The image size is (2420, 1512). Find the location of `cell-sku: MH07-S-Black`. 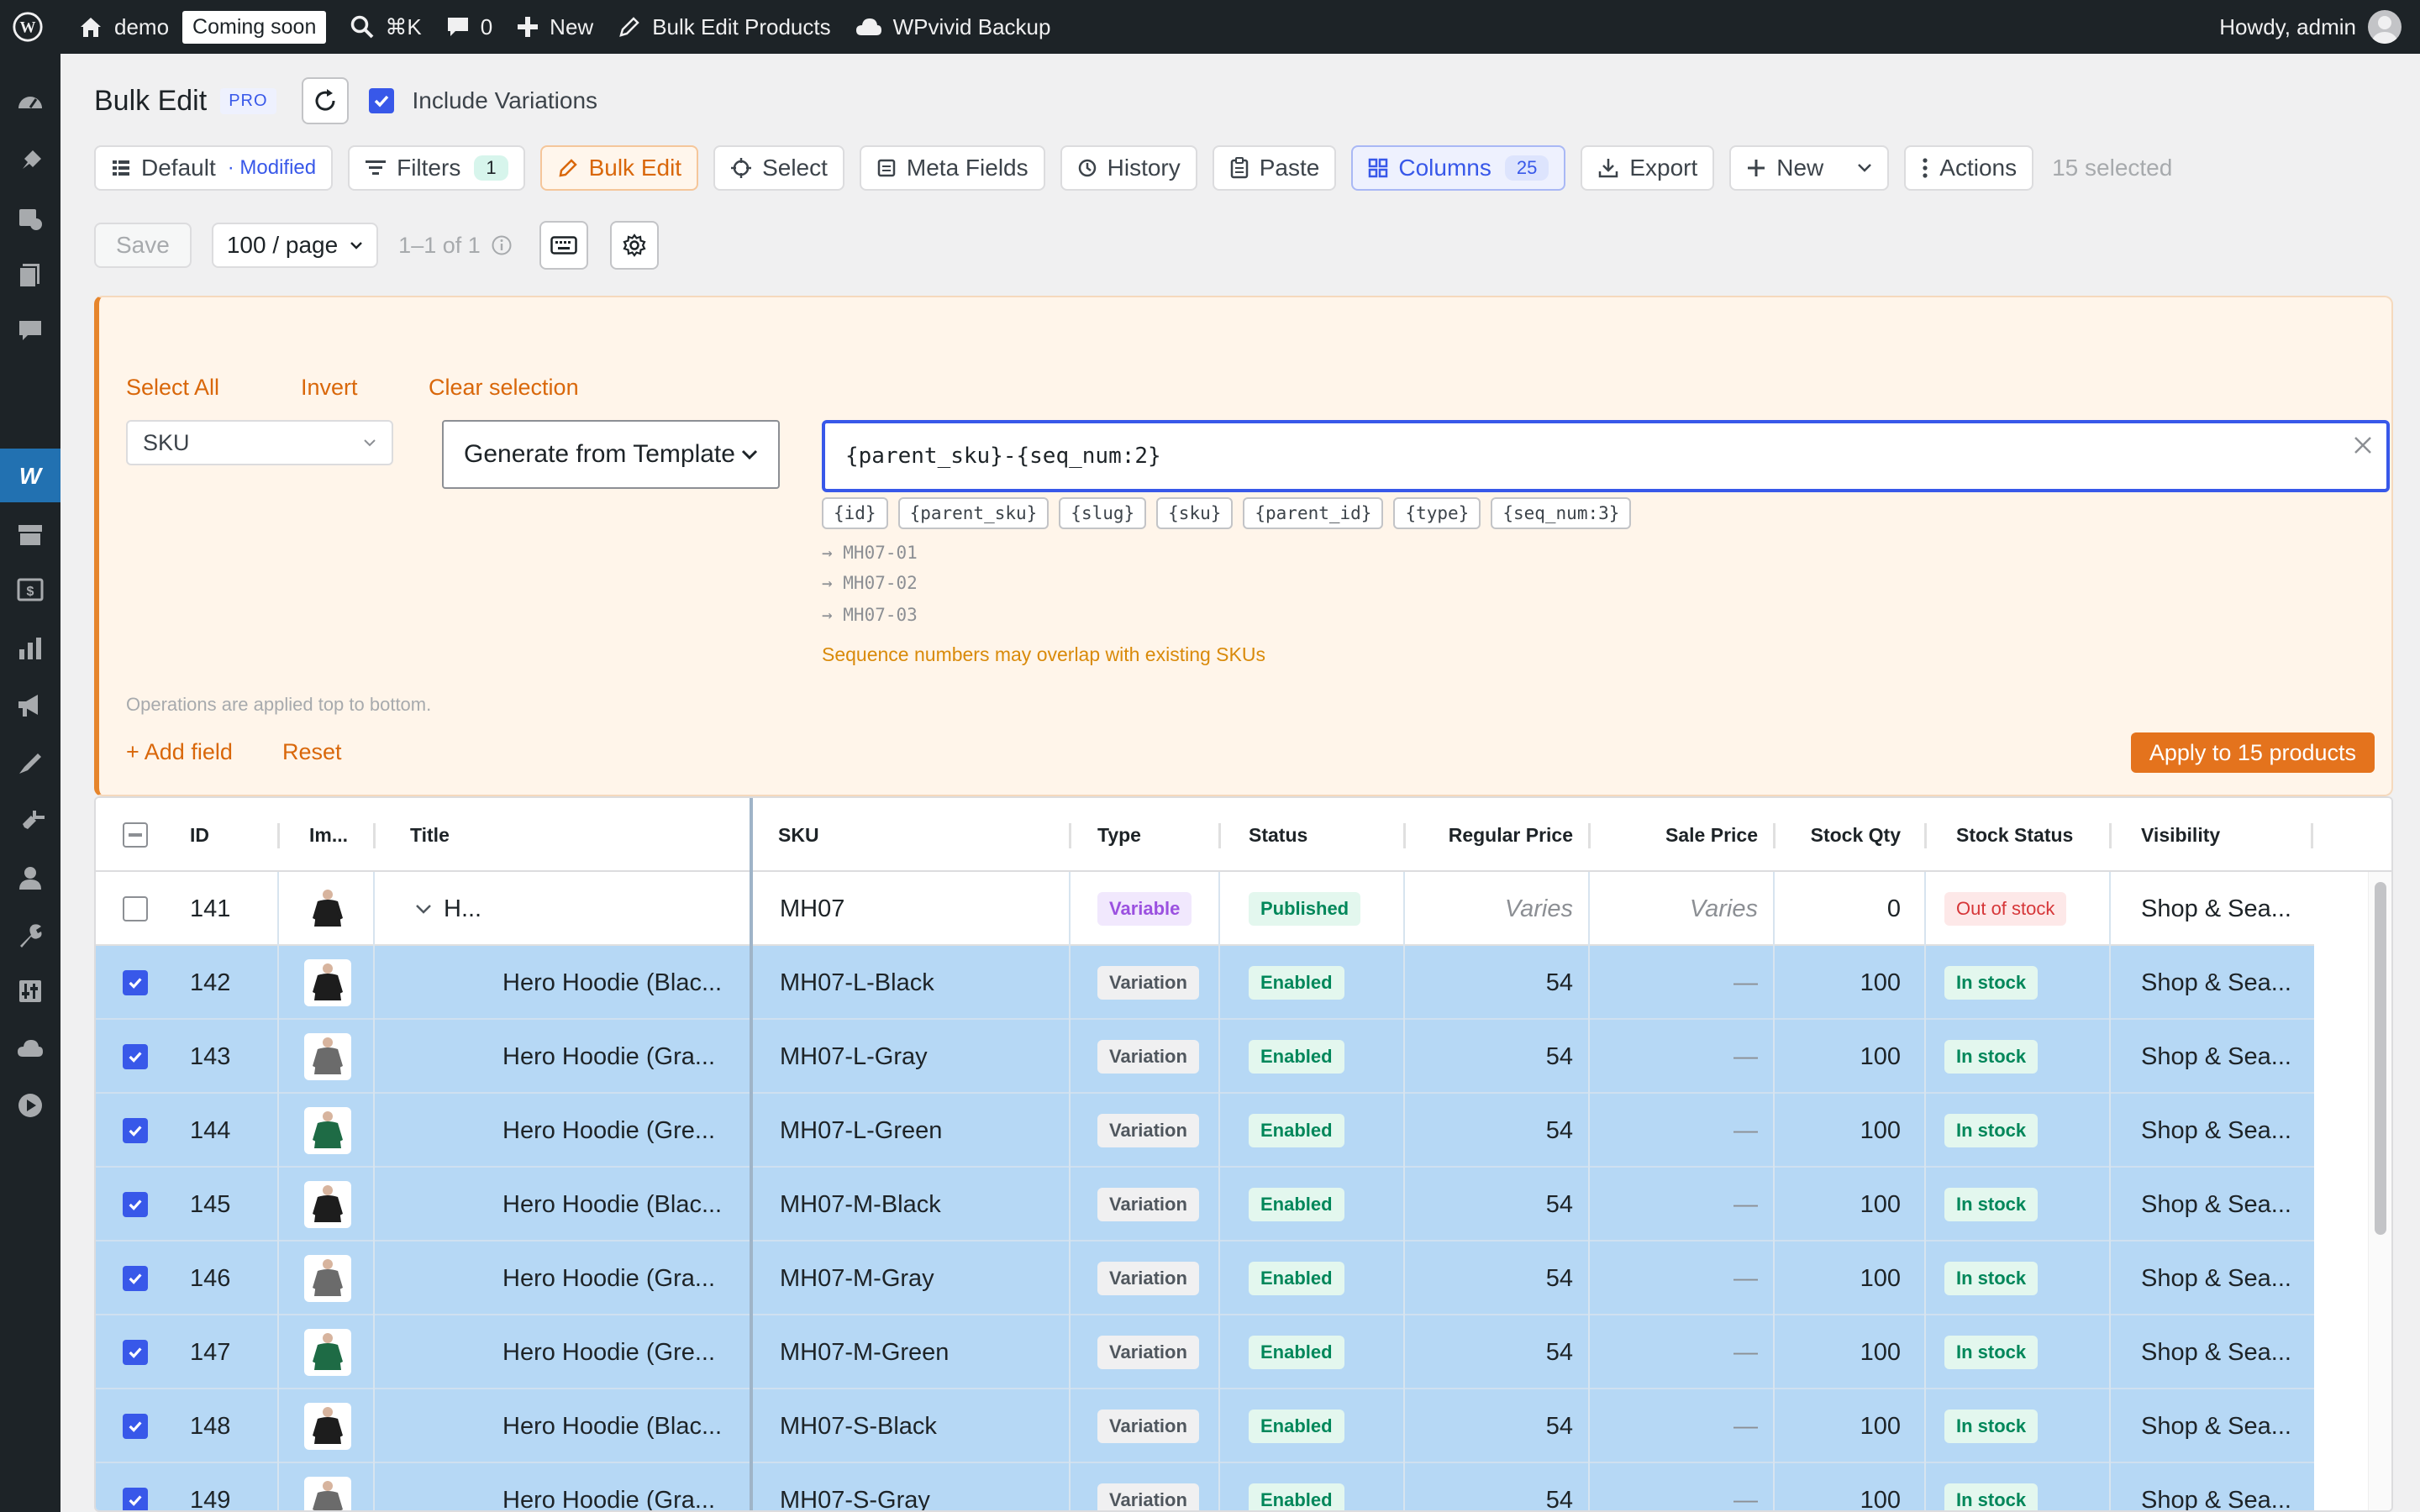

cell-sku: MH07-S-Black is located at coordinates (918, 1426).